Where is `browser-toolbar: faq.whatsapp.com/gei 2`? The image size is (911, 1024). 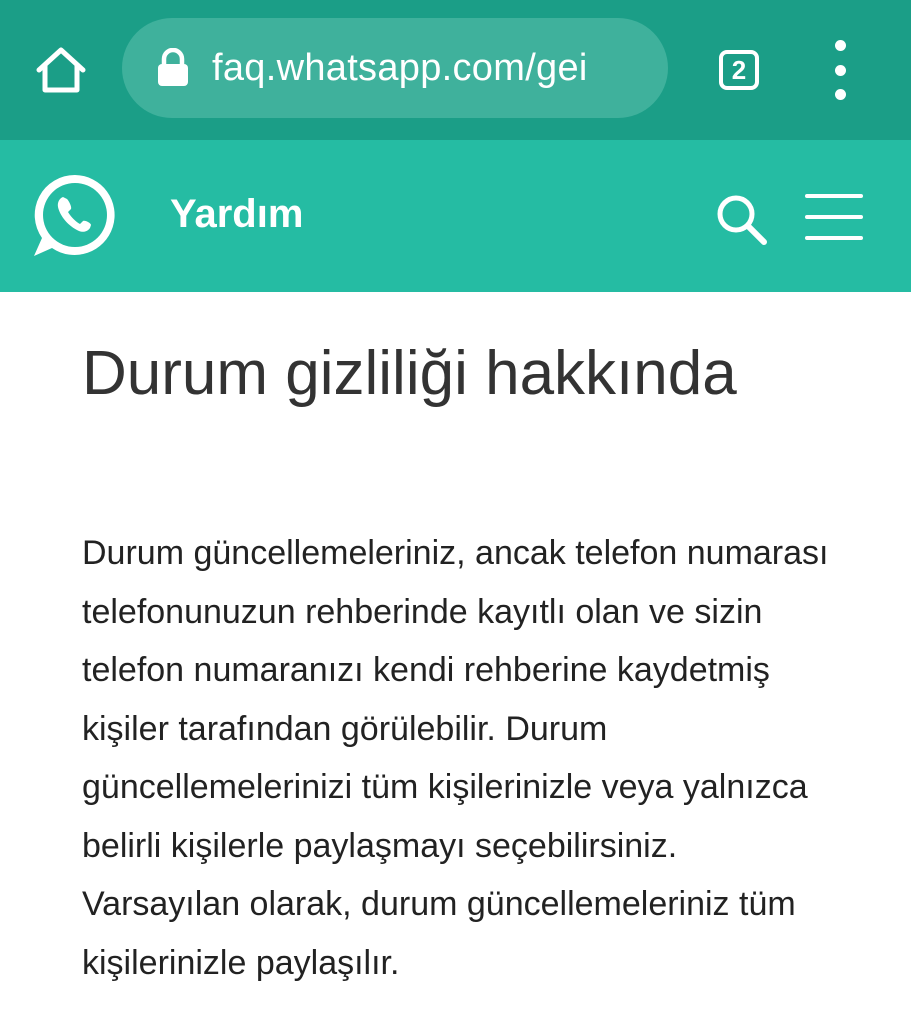 browser-toolbar: faq.whatsapp.com/gei 2 is located at coordinates (455, 70).